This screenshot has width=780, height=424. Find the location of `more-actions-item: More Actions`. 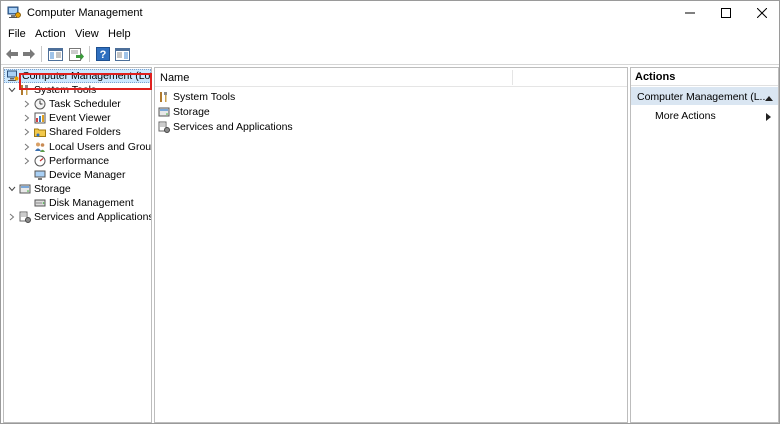

more-actions-item: More Actions is located at coordinates (685, 116).